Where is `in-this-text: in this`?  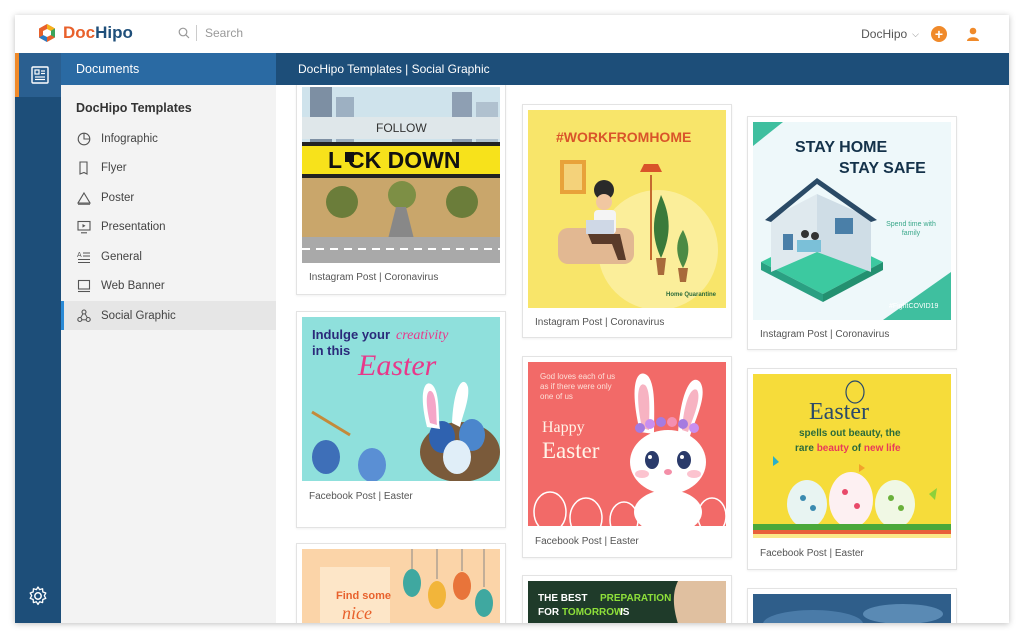
in-this-text: in this is located at coordinates (331, 350).